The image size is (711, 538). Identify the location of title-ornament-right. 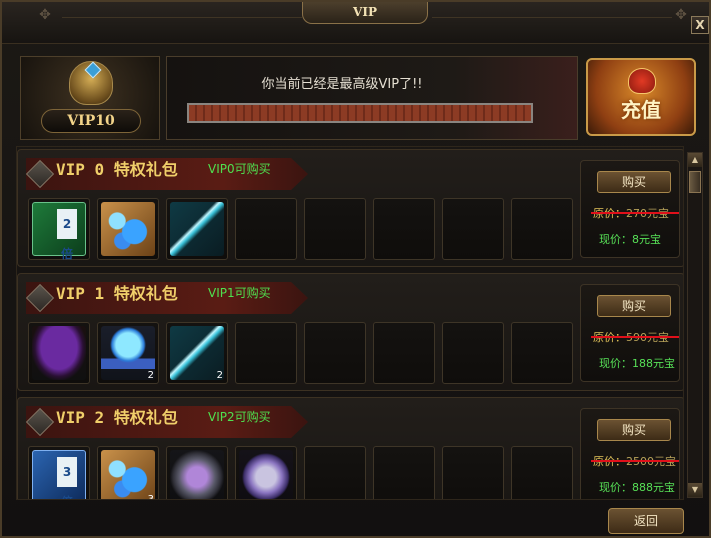
(552, 11).